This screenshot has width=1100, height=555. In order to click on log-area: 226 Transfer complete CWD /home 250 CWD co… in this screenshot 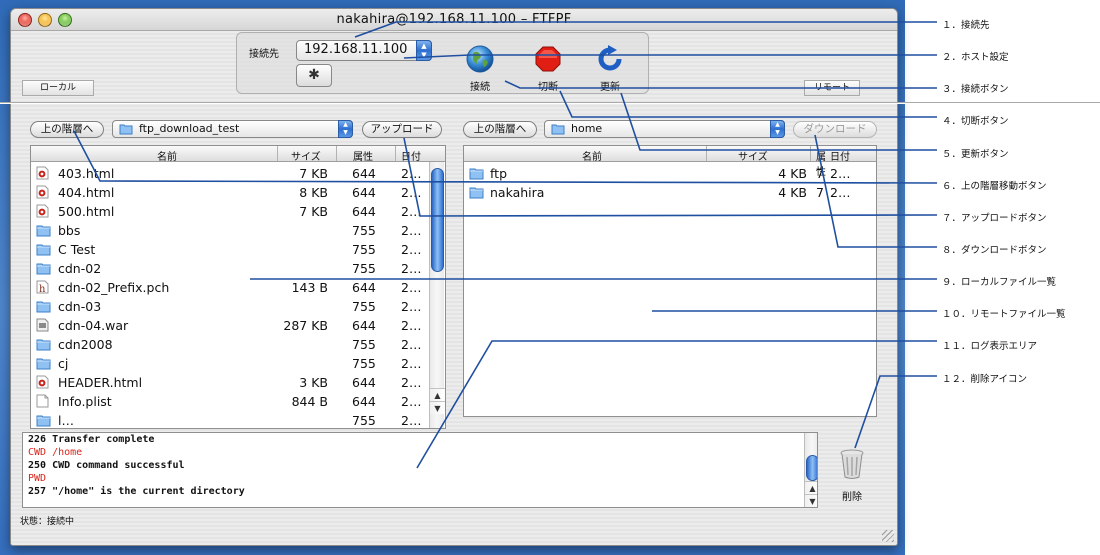, I will do `click(420, 470)`.